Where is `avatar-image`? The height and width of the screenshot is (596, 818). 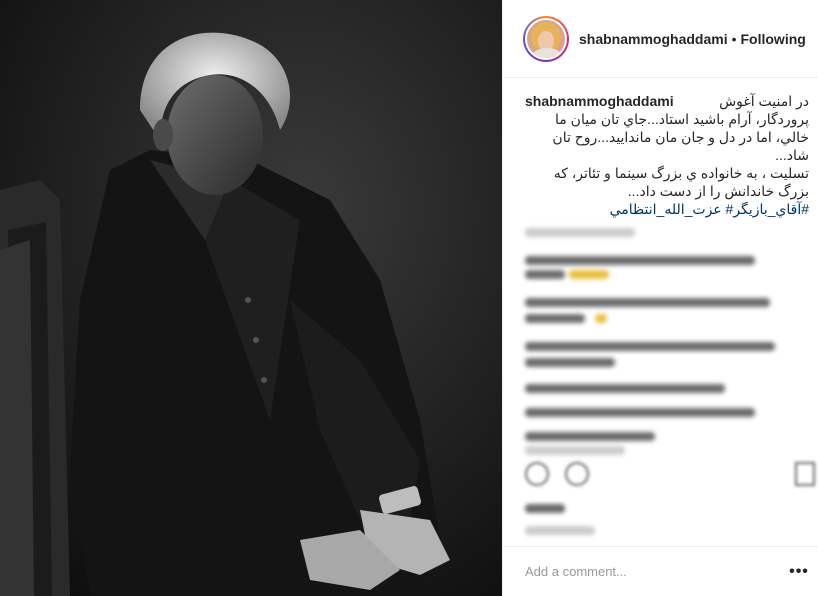 avatar-image is located at coordinates (546, 38).